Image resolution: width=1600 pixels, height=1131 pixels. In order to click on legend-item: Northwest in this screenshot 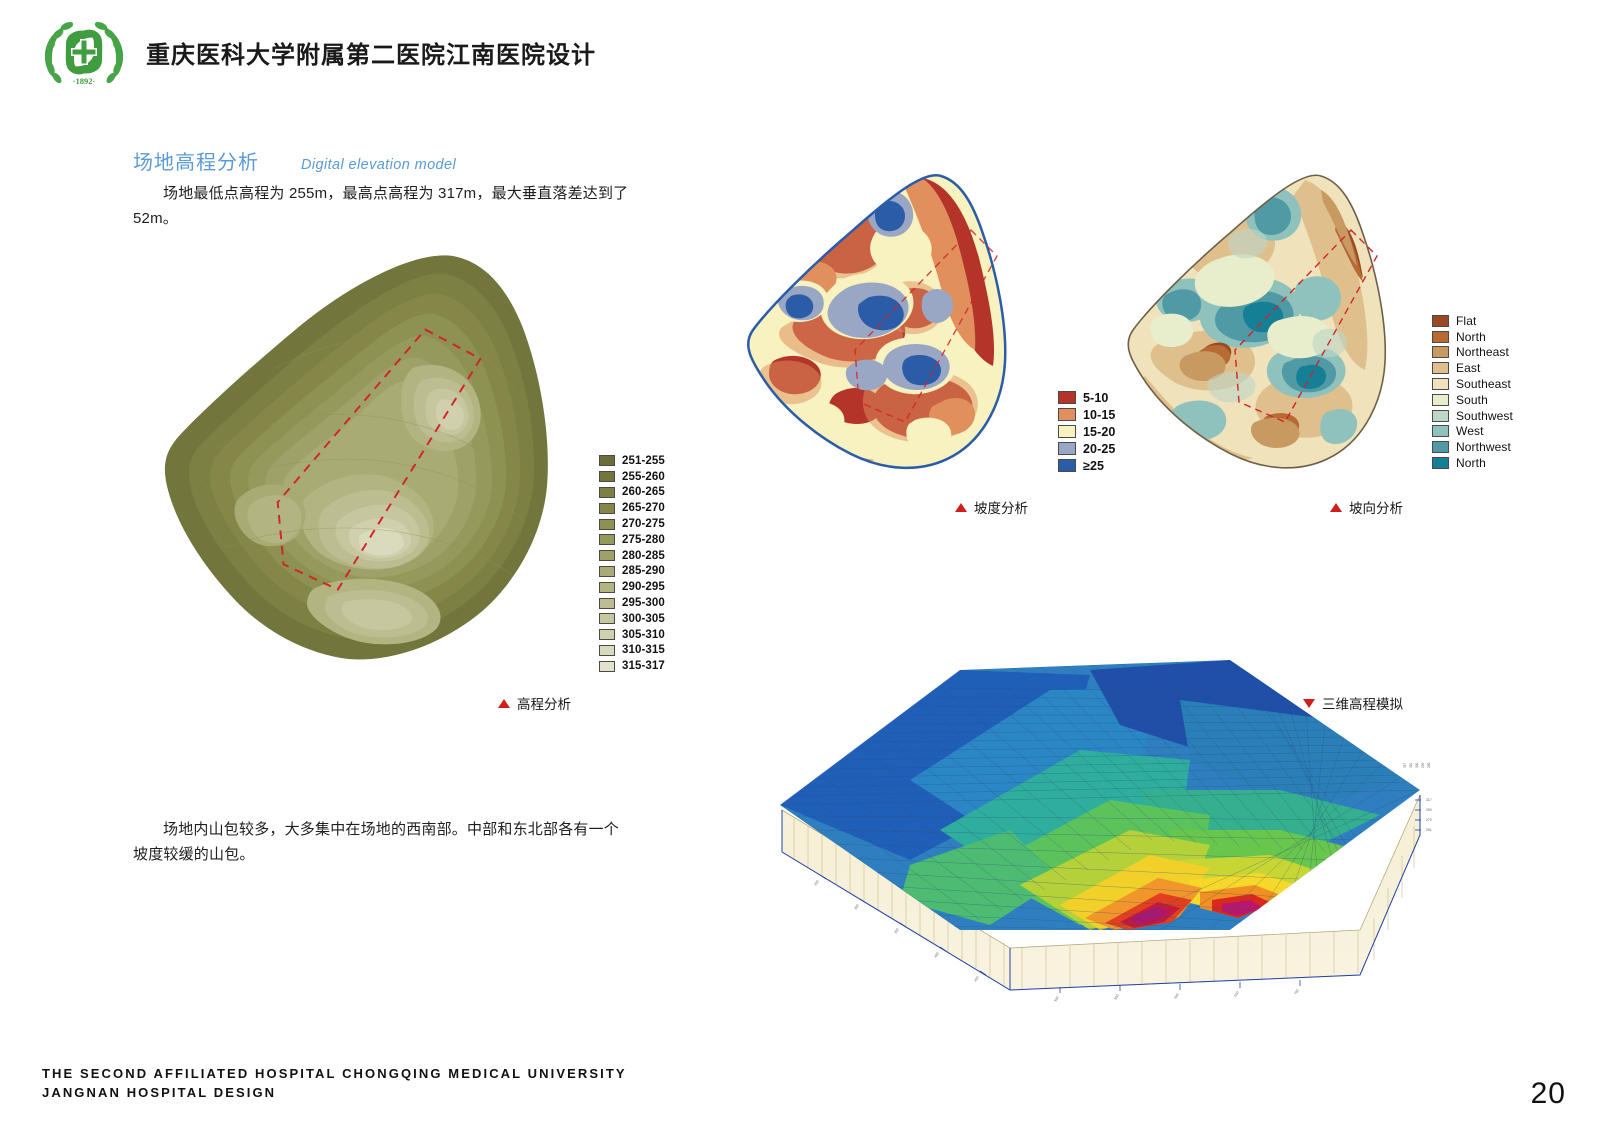, I will do `click(1472, 447)`.